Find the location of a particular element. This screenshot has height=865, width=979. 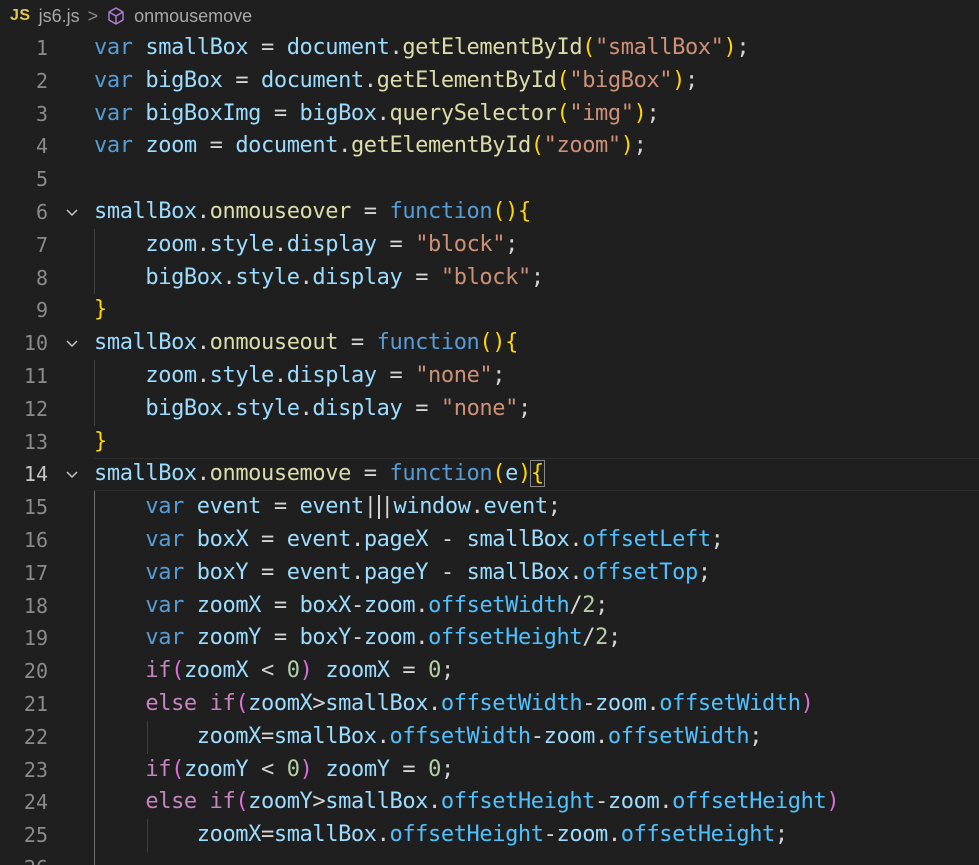

line-number: 1 is located at coordinates (41, 48).